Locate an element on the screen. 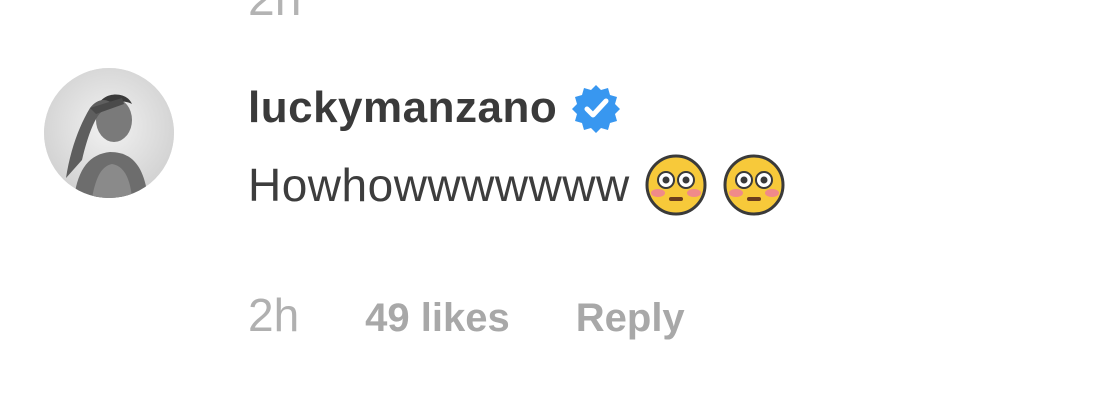  verified-badge-icon is located at coordinates (596, 108).